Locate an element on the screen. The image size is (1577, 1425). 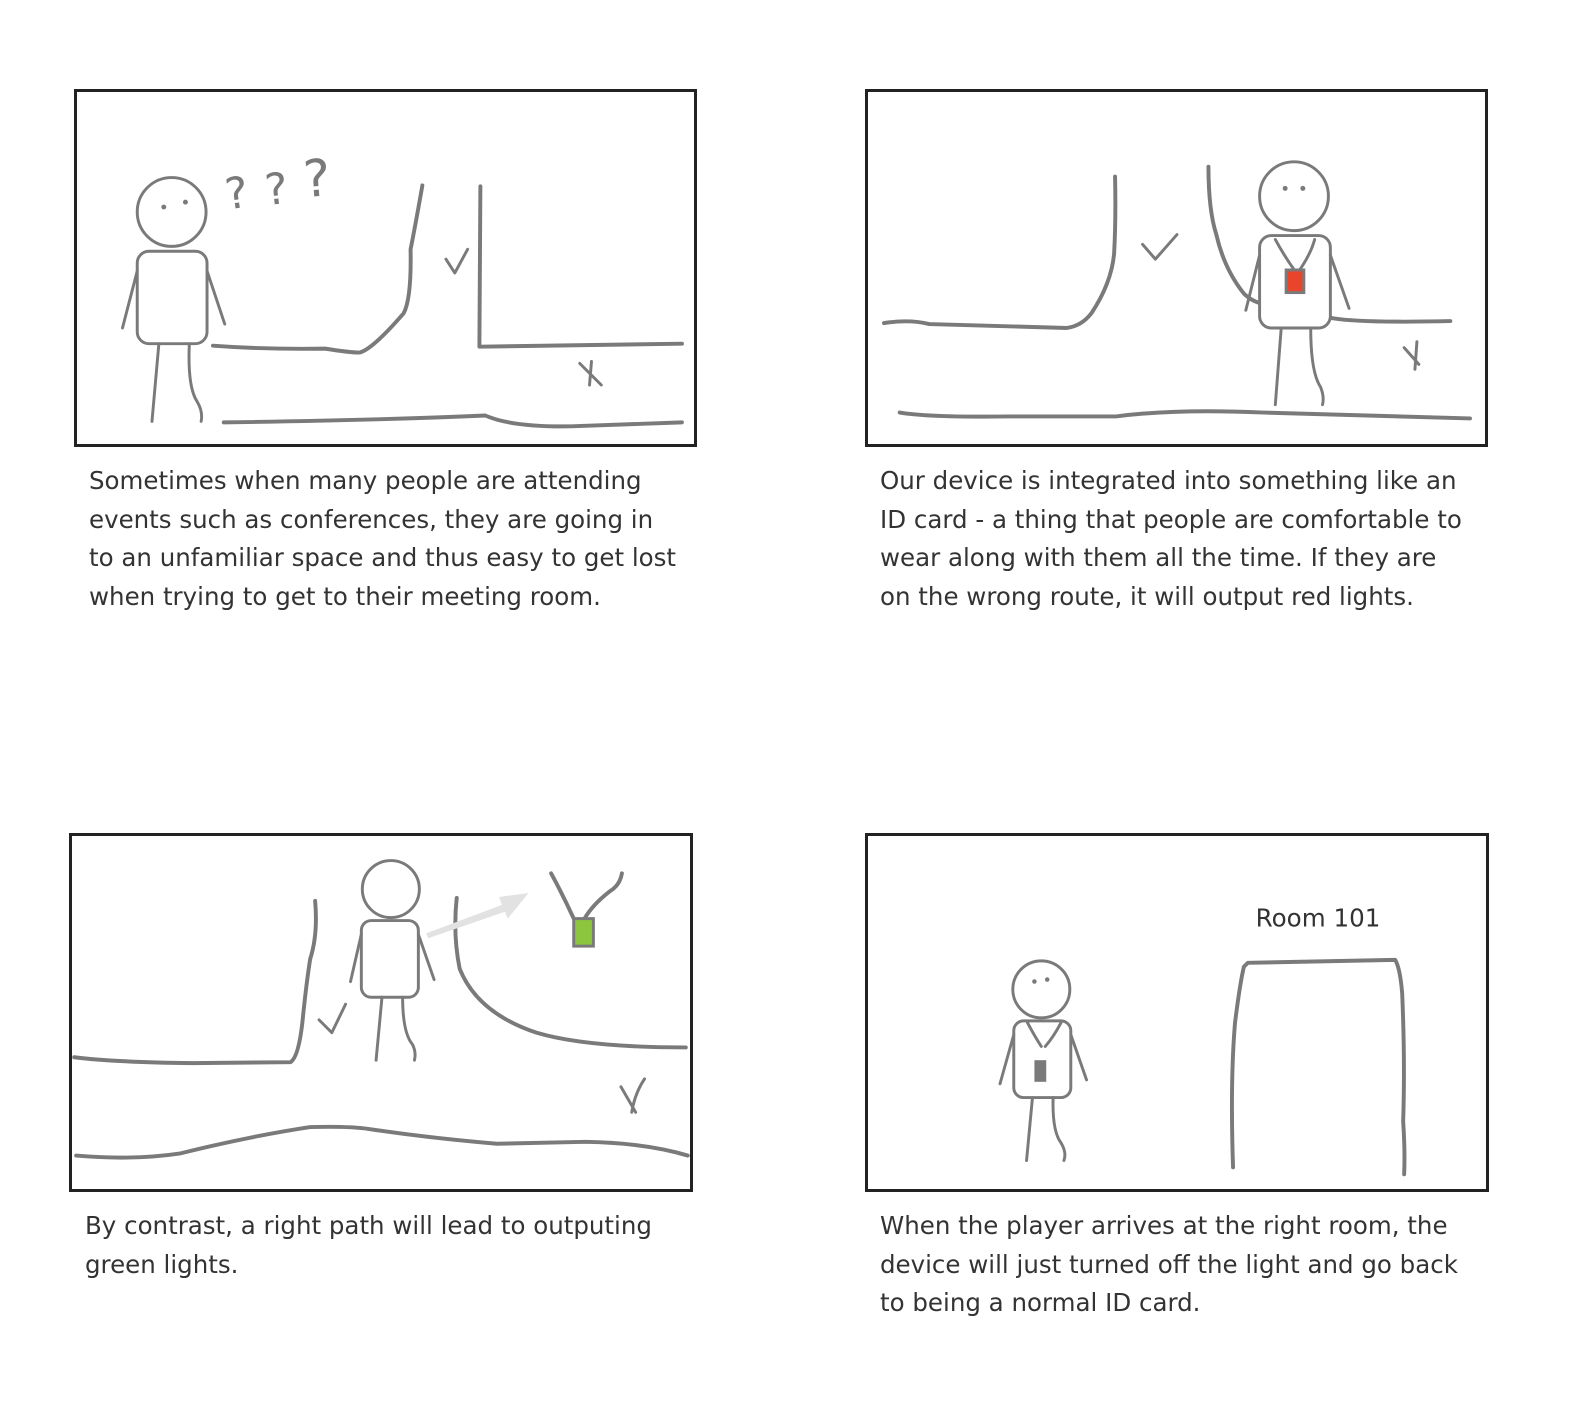
zoom-arrow-icon is located at coordinates (477, 916).